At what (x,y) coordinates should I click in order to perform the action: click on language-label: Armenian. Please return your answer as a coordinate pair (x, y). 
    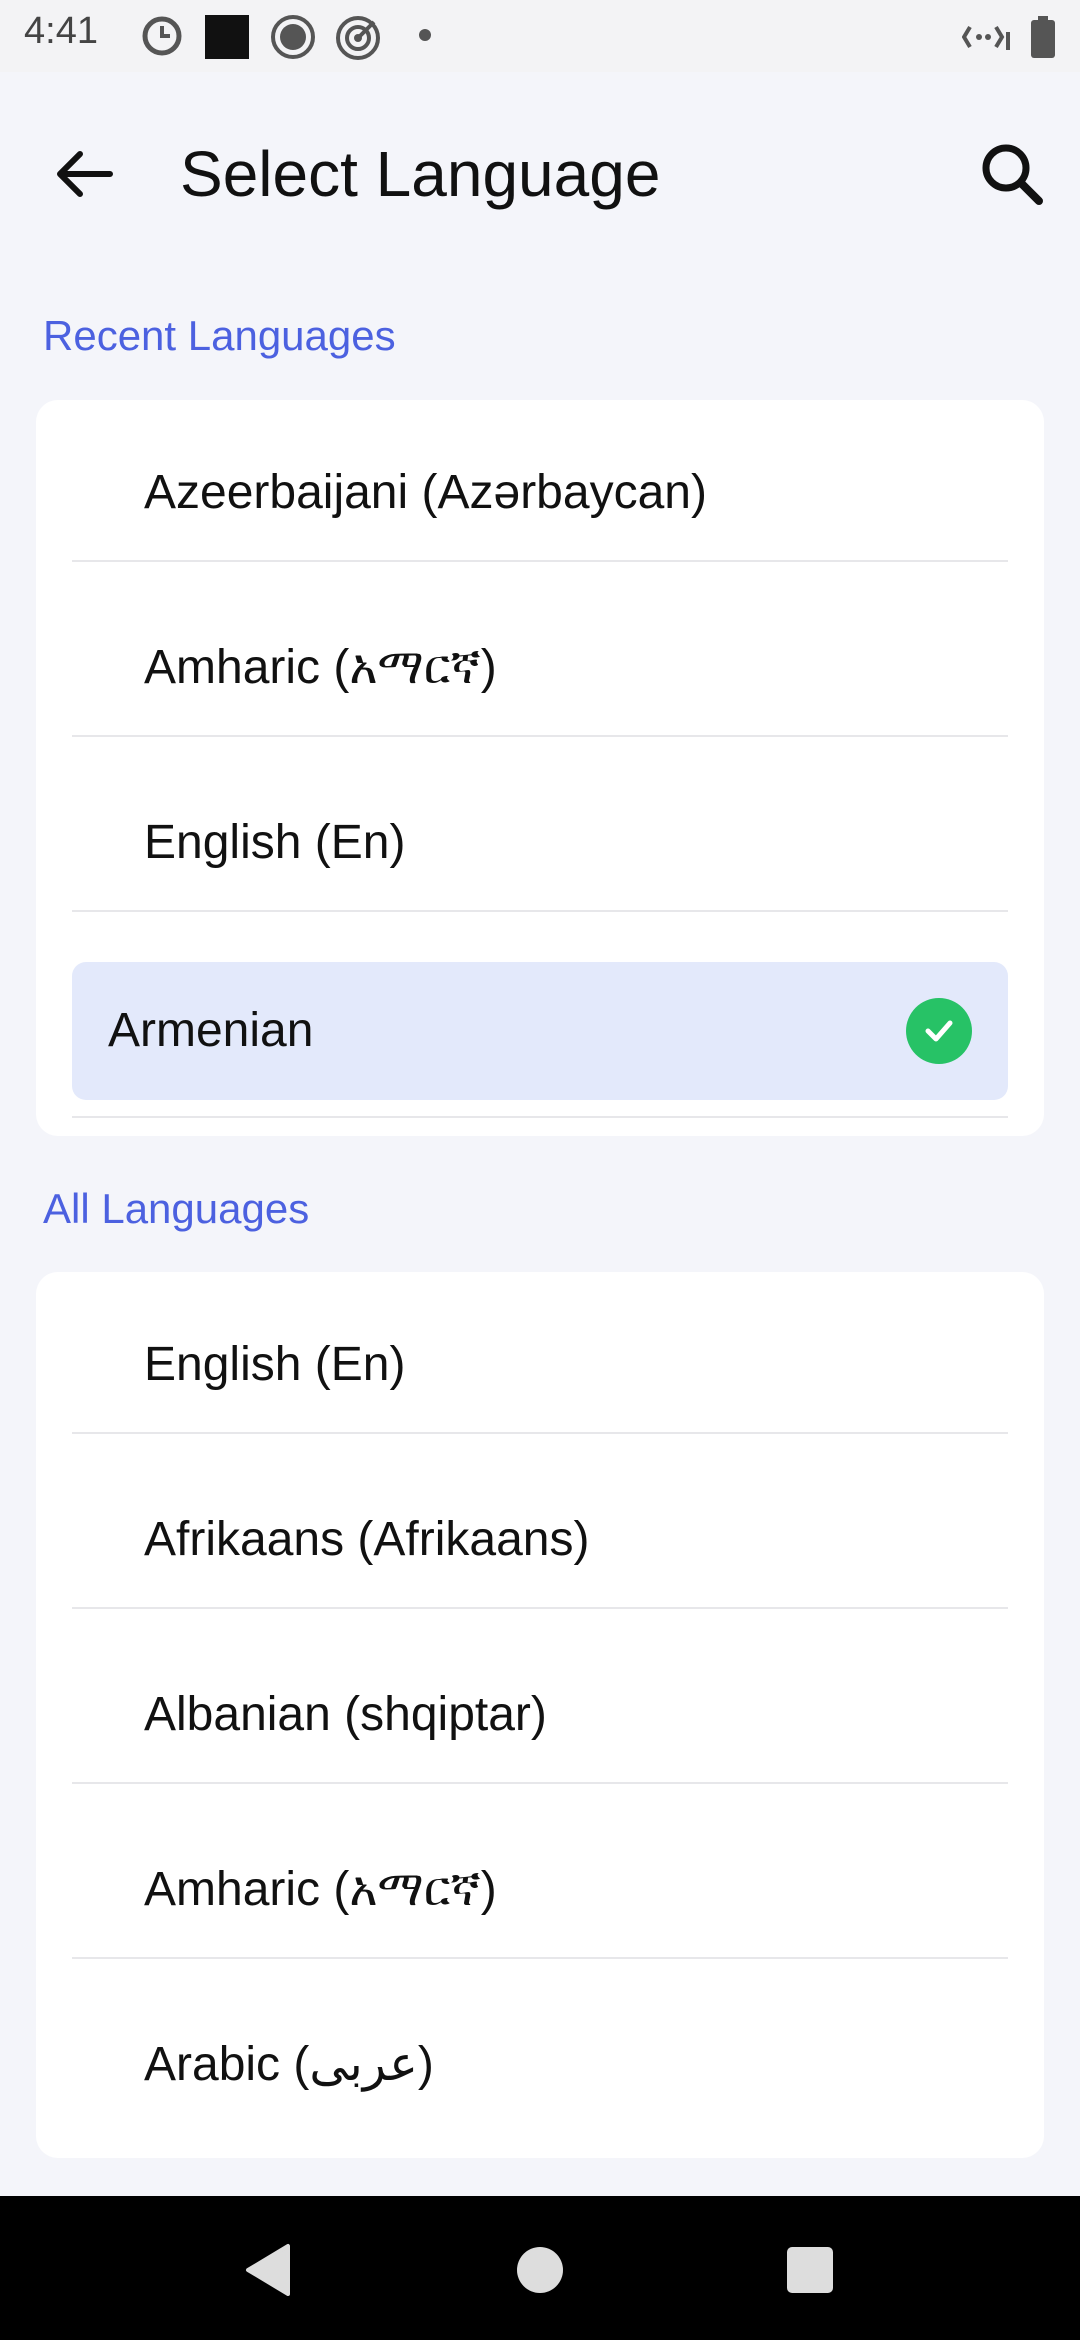
    Looking at the image, I should click on (211, 1030).